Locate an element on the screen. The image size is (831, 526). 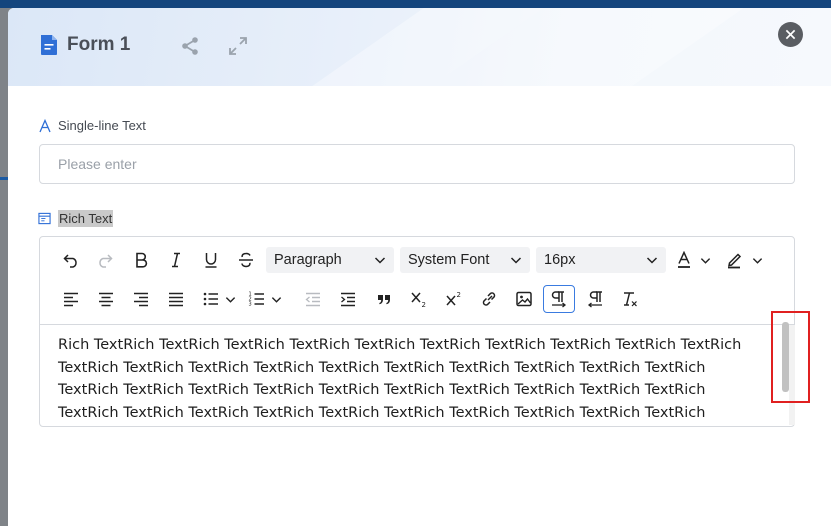
font-family-select: System Font is located at coordinates (465, 260).